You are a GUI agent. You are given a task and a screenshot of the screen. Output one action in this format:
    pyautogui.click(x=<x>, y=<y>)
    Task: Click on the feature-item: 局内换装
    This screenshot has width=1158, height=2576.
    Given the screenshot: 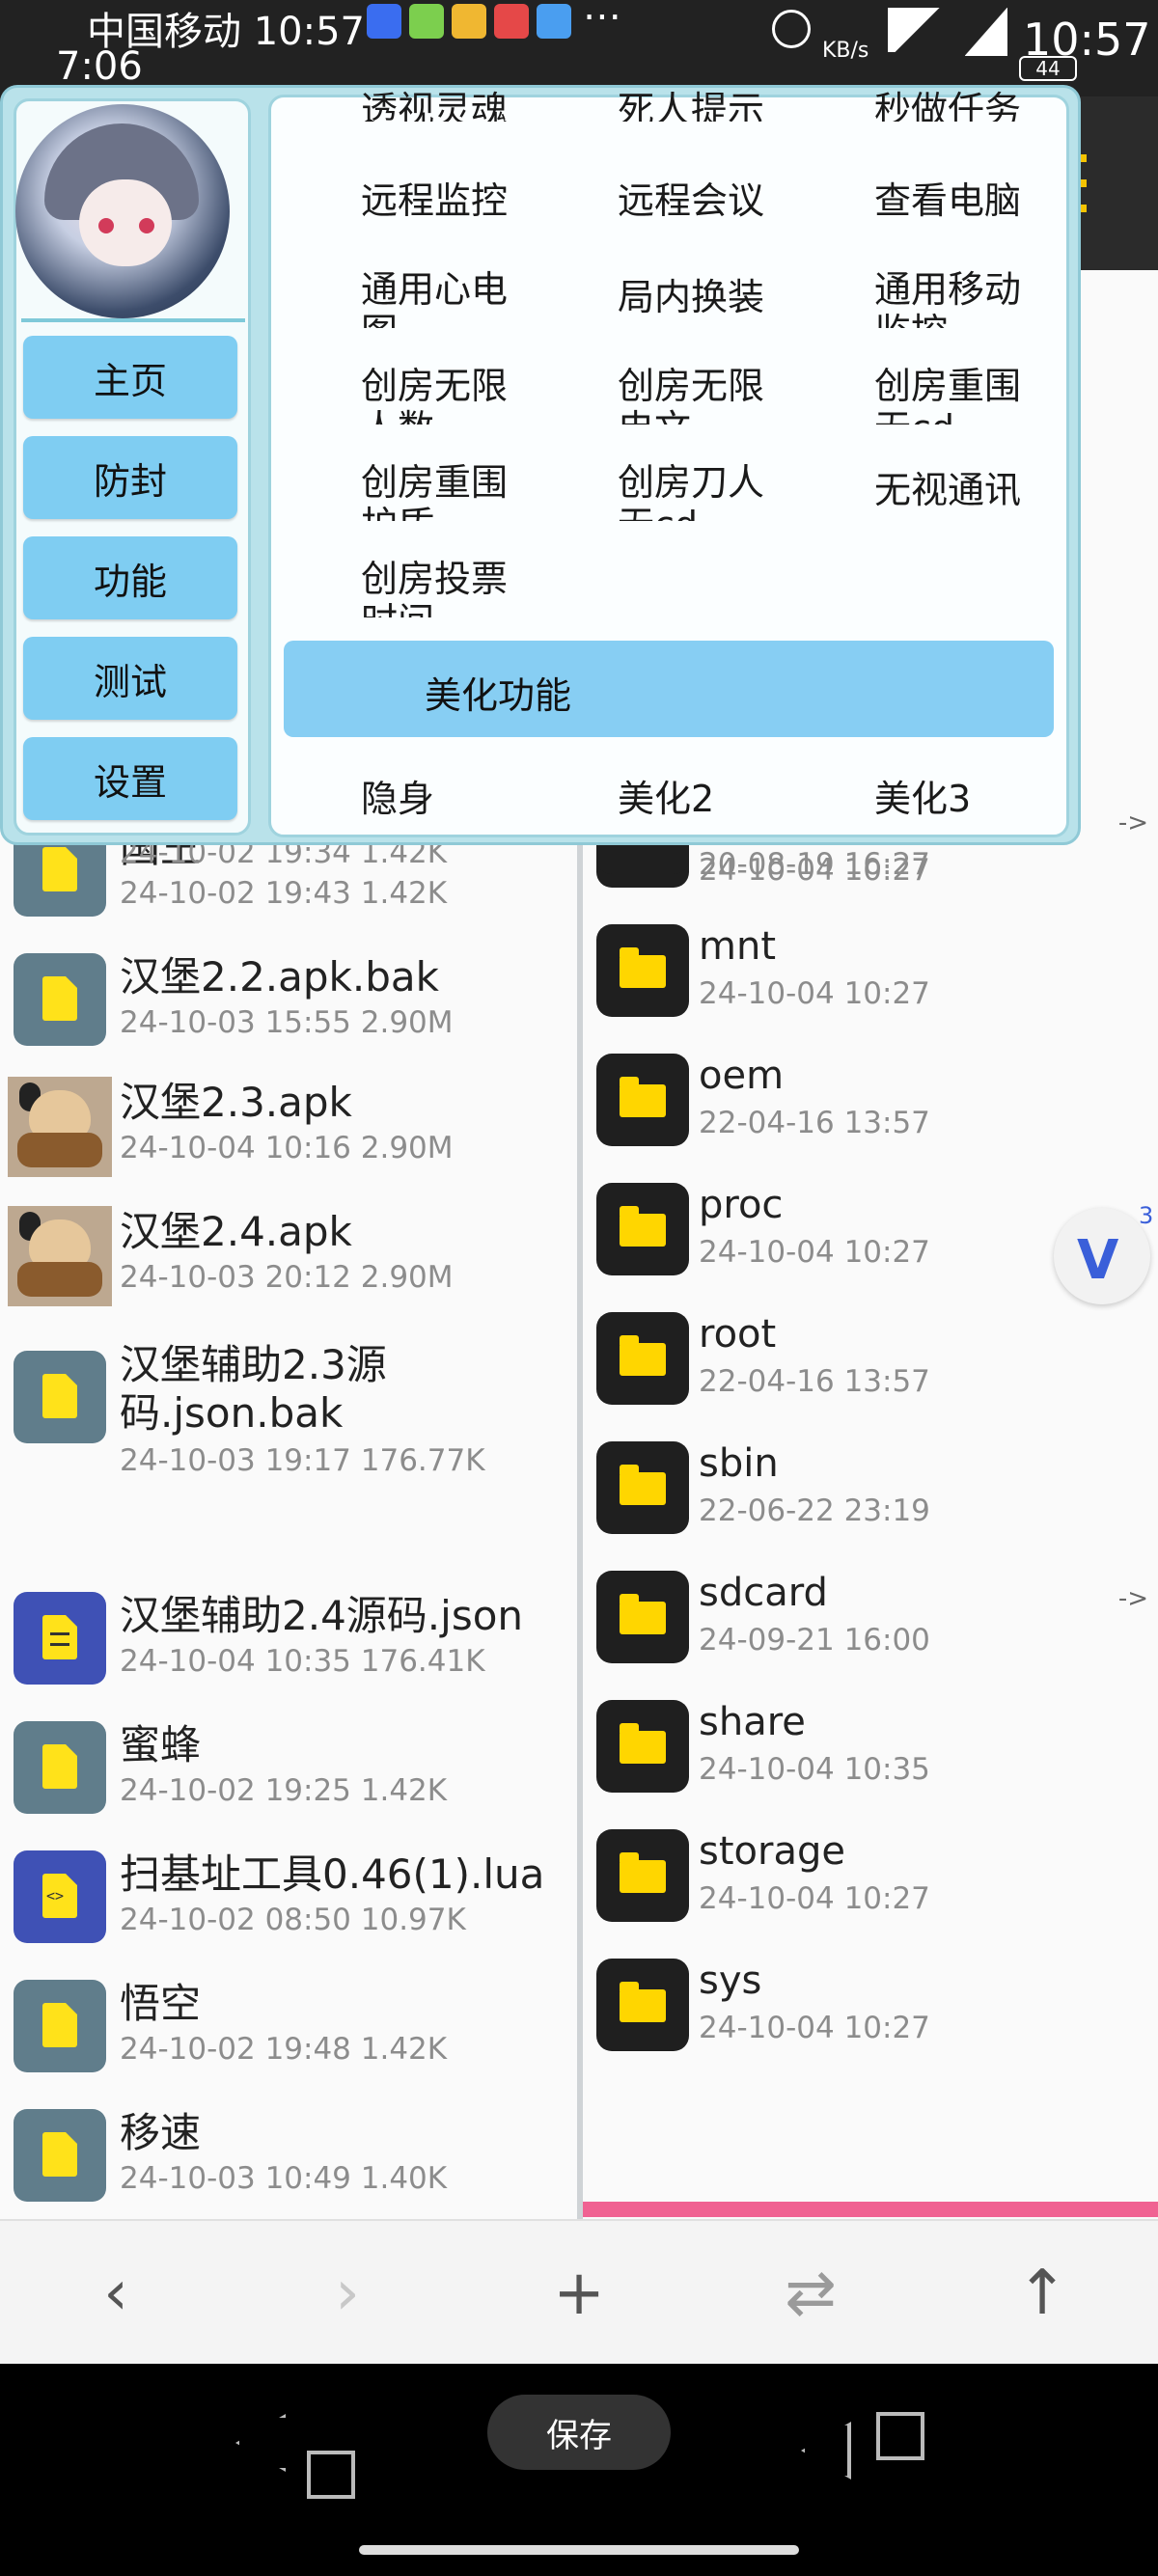 What is the action you would take?
    pyautogui.click(x=729, y=299)
    